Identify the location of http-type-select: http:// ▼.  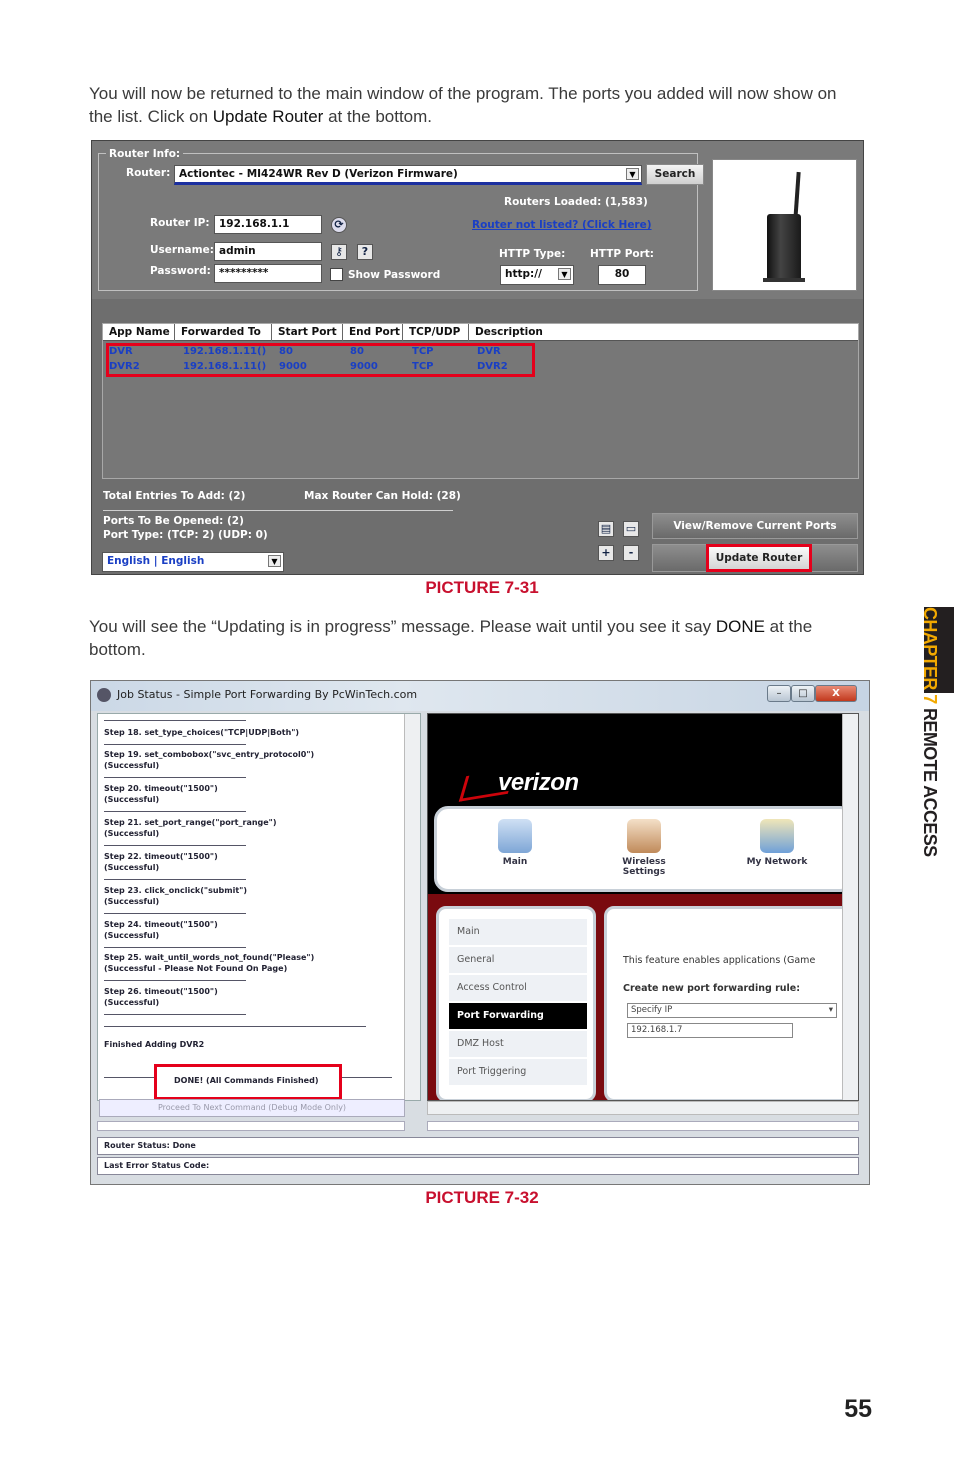
(537, 275).